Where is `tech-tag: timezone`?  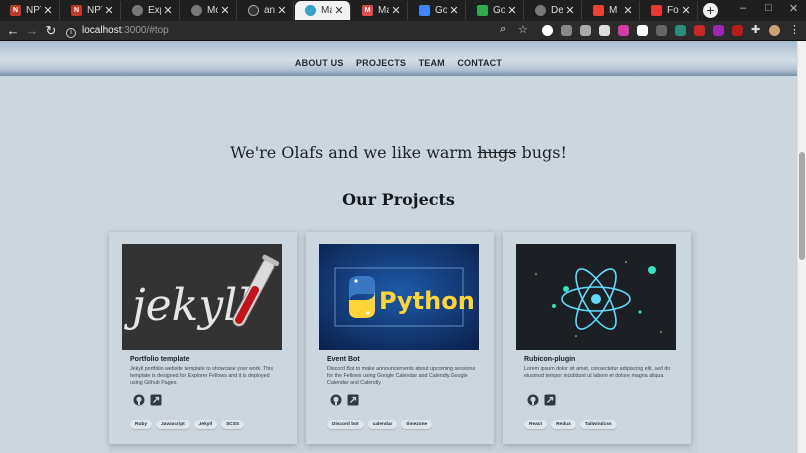 tech-tag: timezone is located at coordinates (417, 424).